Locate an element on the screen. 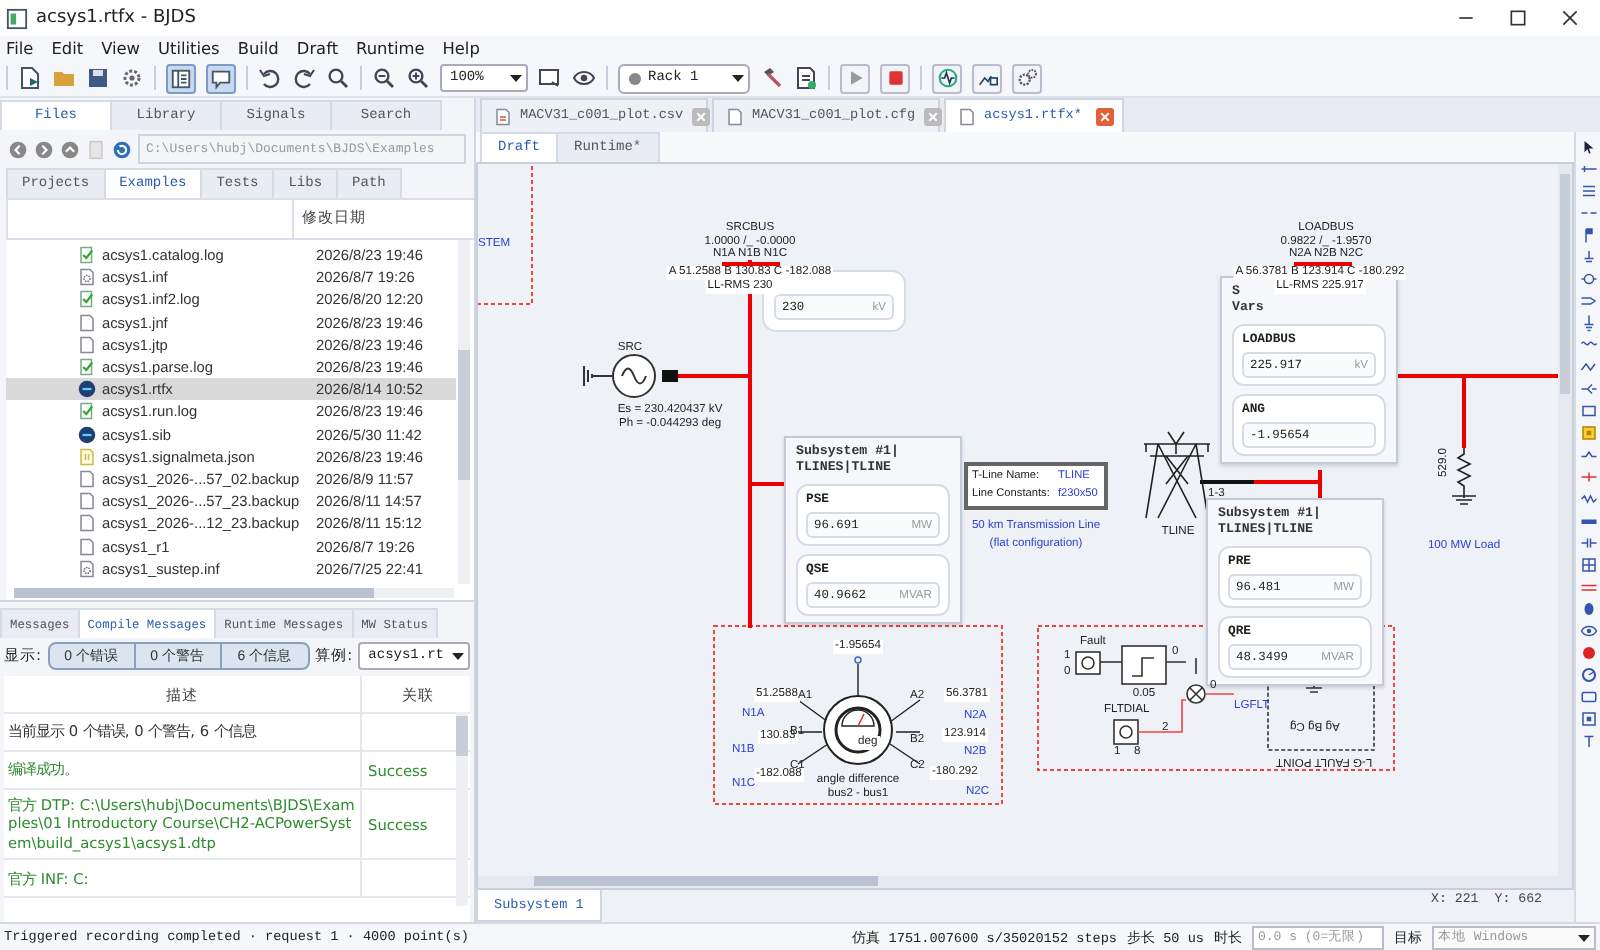  menu-item: Draft is located at coordinates (317, 48).